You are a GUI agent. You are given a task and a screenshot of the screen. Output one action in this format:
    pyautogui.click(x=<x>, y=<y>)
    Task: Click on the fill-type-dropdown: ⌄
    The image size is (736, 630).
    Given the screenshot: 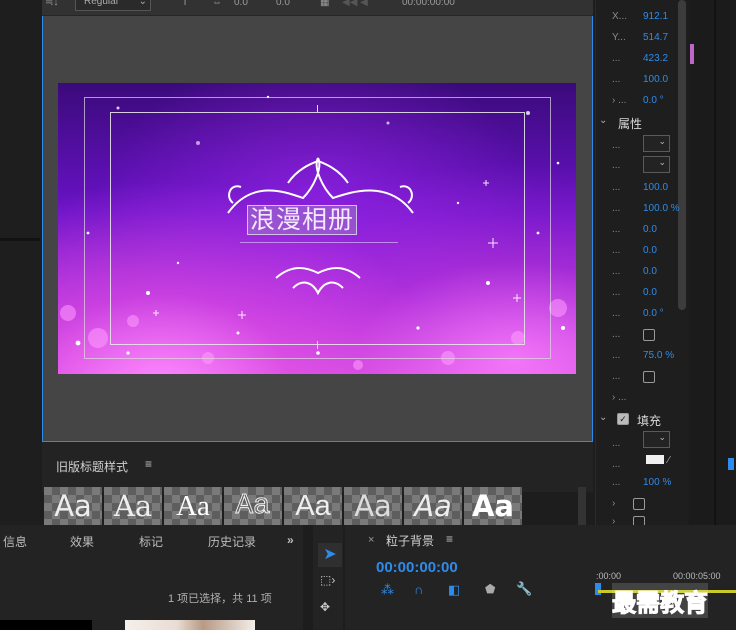 What is the action you would take?
    pyautogui.click(x=656, y=439)
    